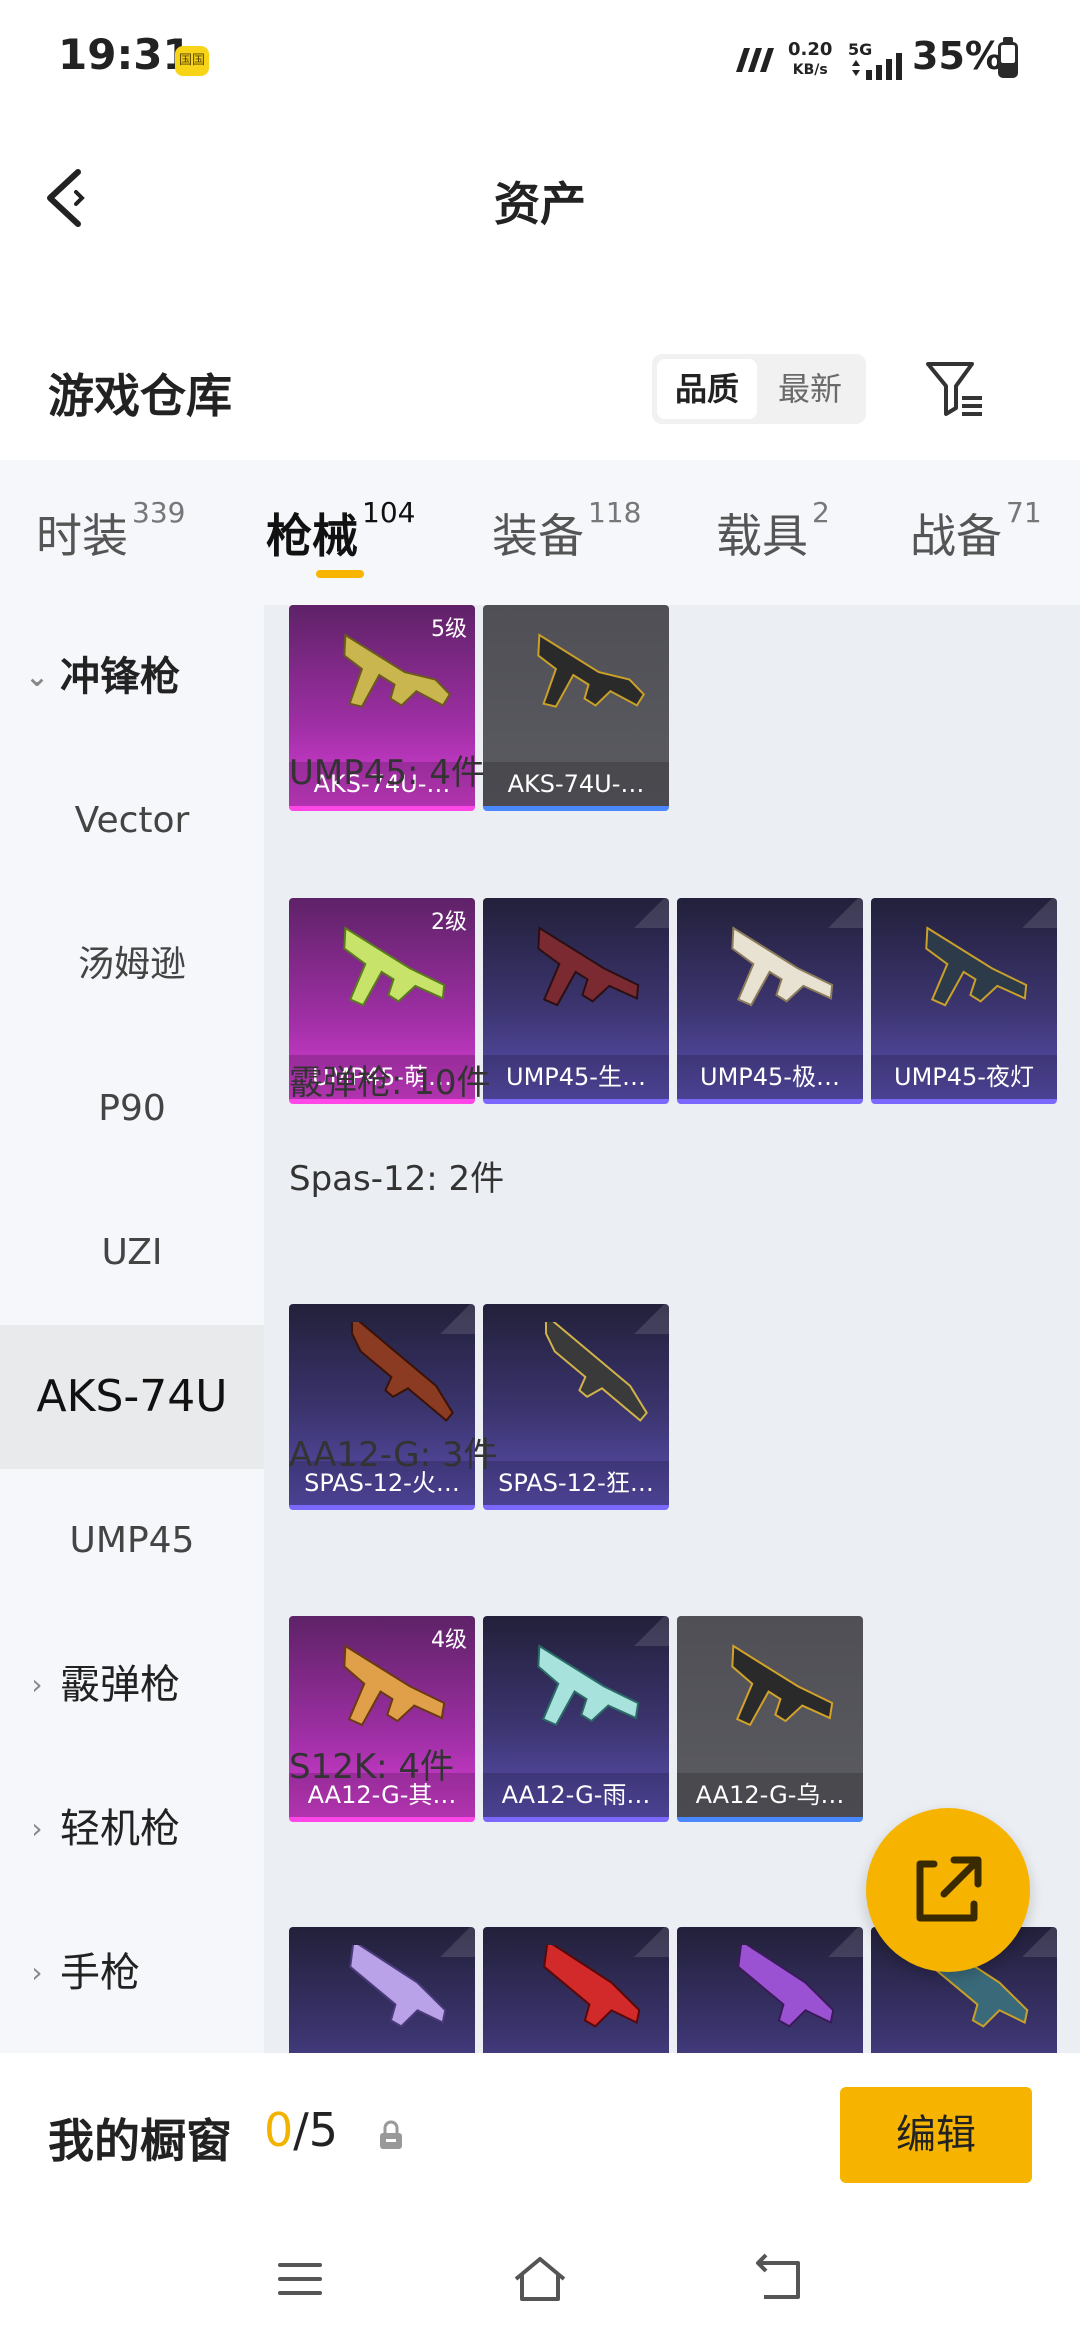  Describe the element at coordinates (964, 1077) in the screenshot. I see `skin-name: UMP45-夜灯` at that location.